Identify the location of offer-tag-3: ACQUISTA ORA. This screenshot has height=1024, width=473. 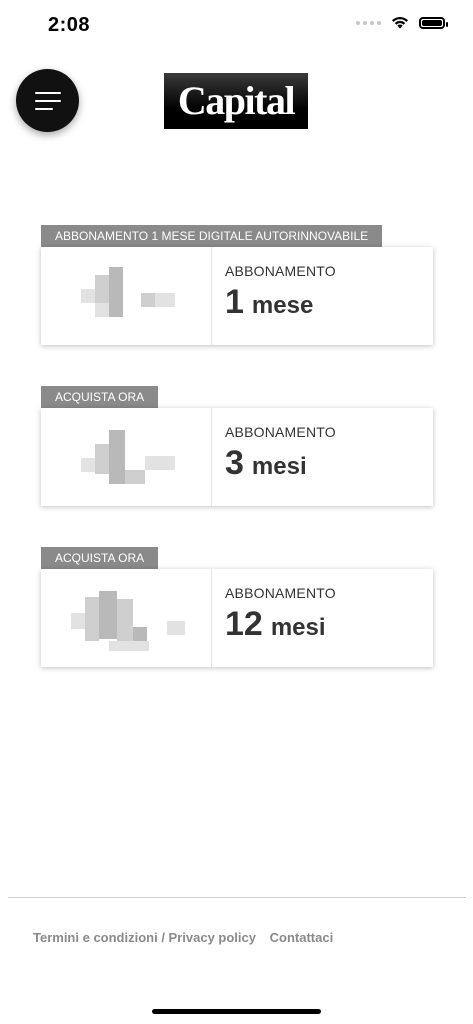
(100, 558).